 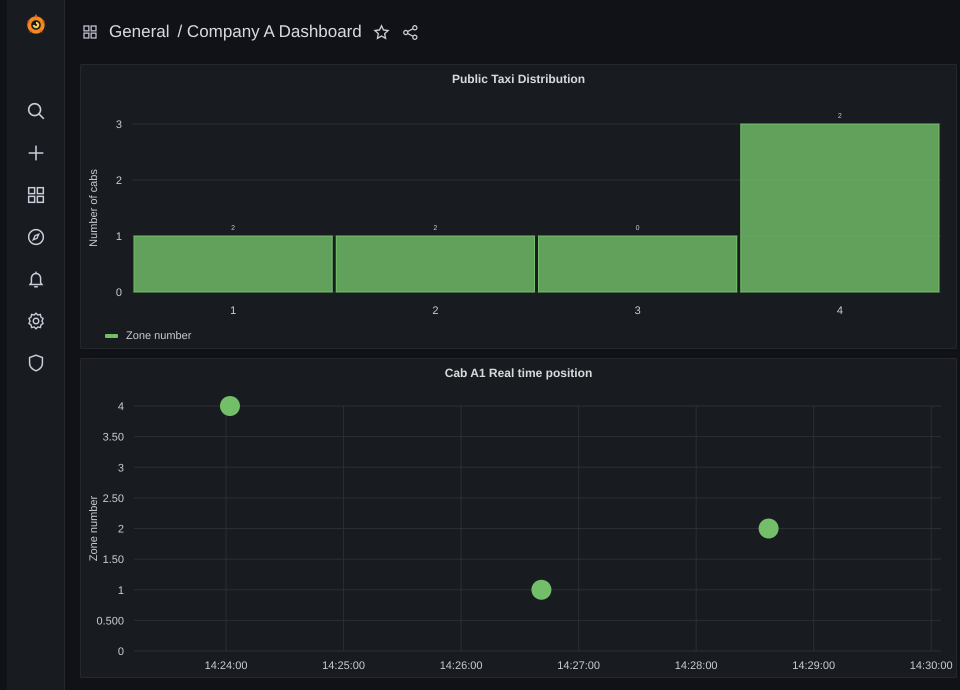 What do you see at coordinates (519, 79) in the screenshot?
I see `panel-title: Public Taxi Distribution` at bounding box center [519, 79].